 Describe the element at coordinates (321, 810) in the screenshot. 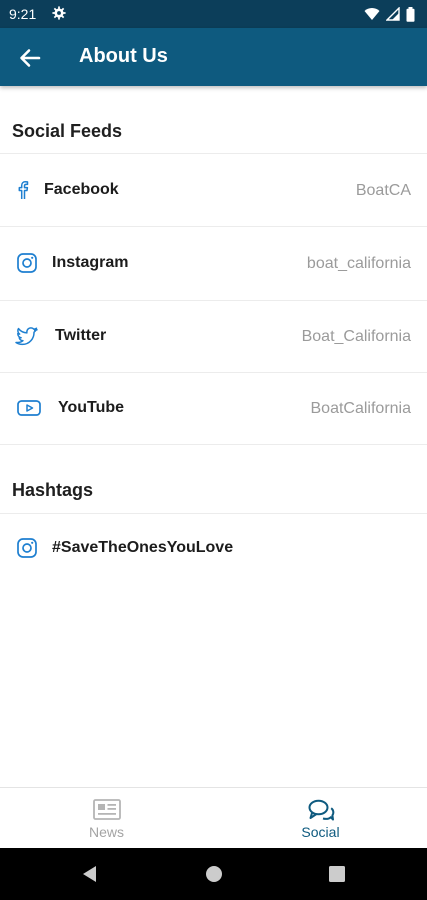

I see `chat-bubbles-icon` at that location.